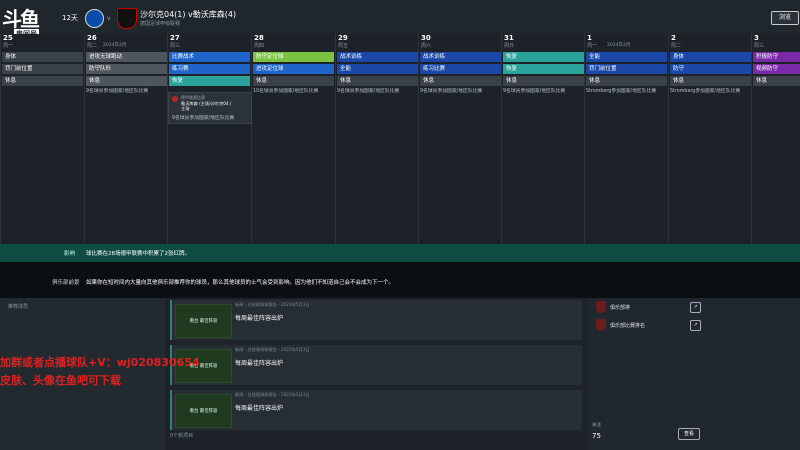  What do you see at coordinates (293, 57) in the screenshot?
I see `training-slot: 防守定位球` at bounding box center [293, 57].